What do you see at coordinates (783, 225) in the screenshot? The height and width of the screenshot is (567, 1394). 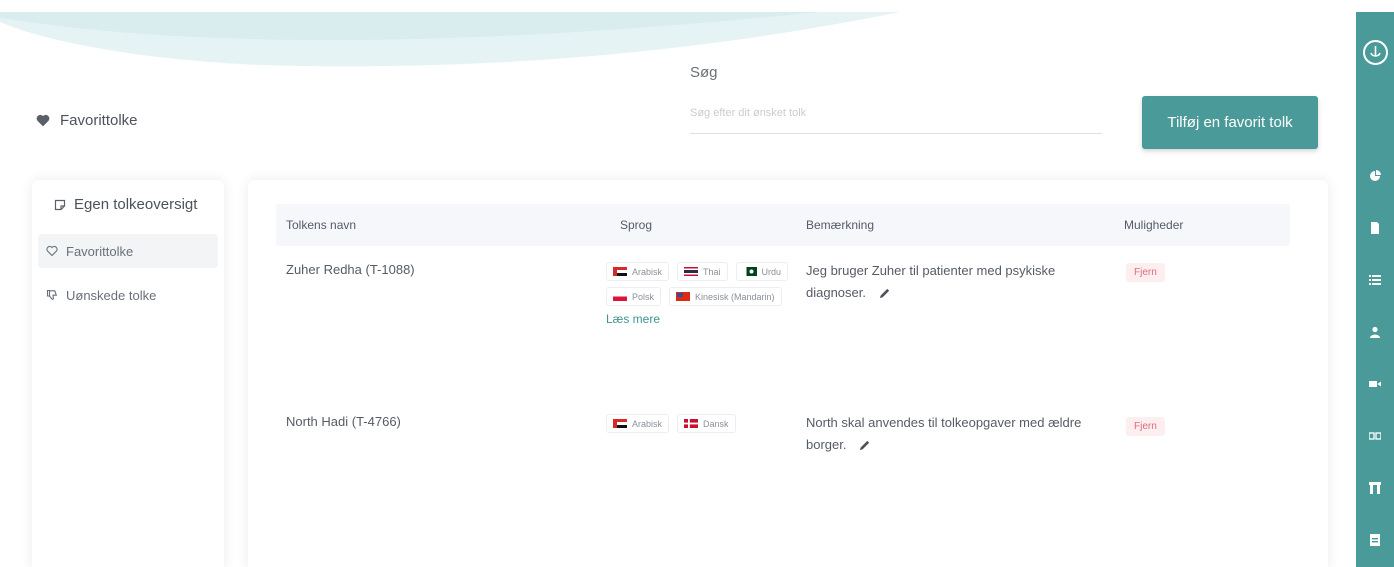 I see `table-header: Tolkens navn Sprog Bemærkning Muligheder` at bounding box center [783, 225].